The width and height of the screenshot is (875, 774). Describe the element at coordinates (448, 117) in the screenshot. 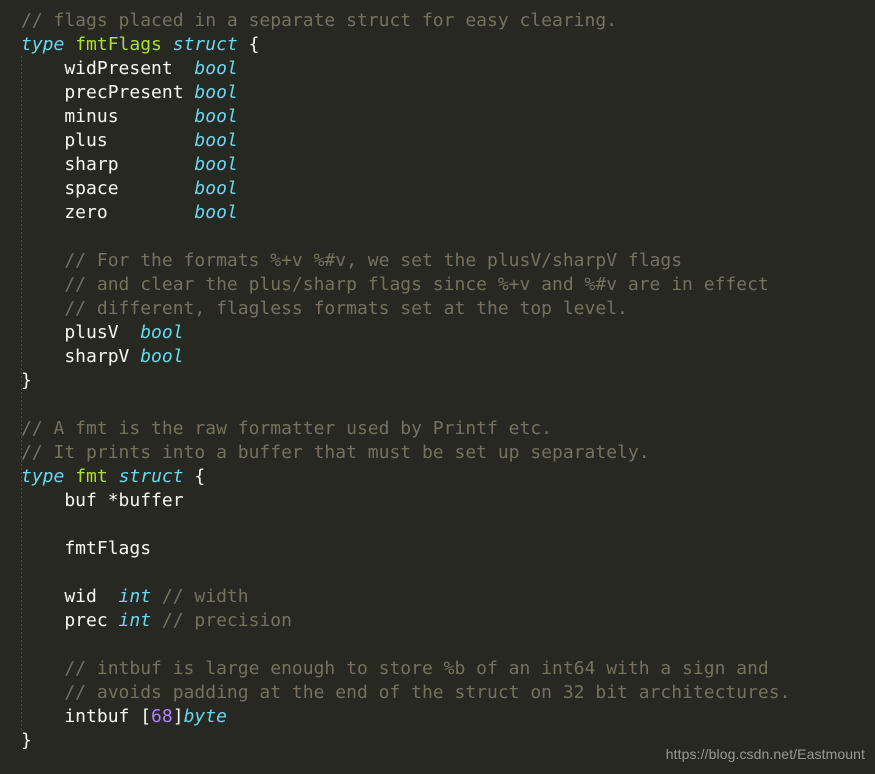

I see `code-line: minus bool` at that location.